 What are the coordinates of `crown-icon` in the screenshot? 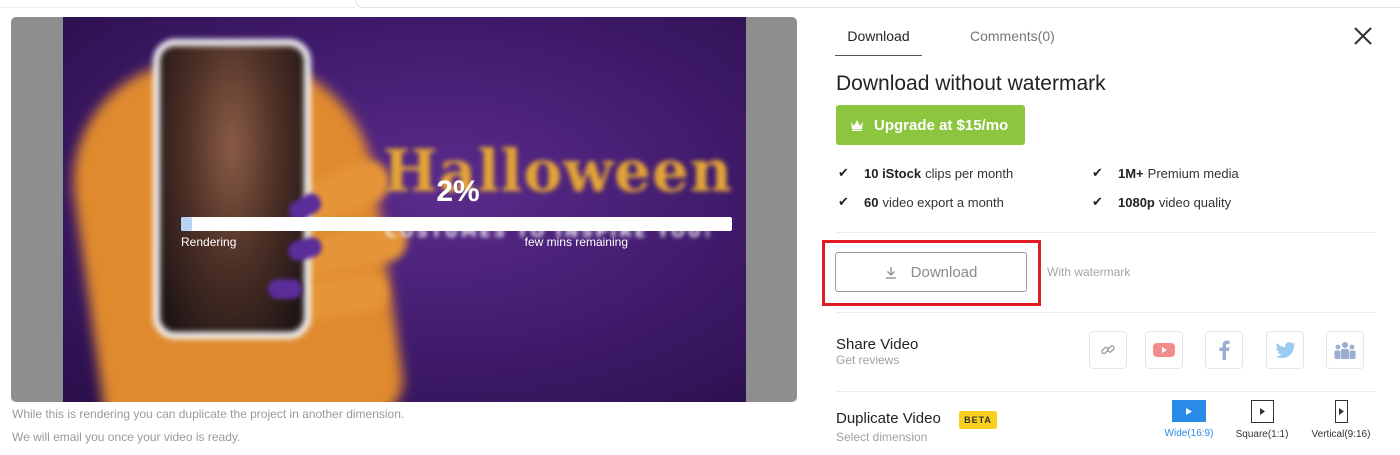 It's located at (857, 125).